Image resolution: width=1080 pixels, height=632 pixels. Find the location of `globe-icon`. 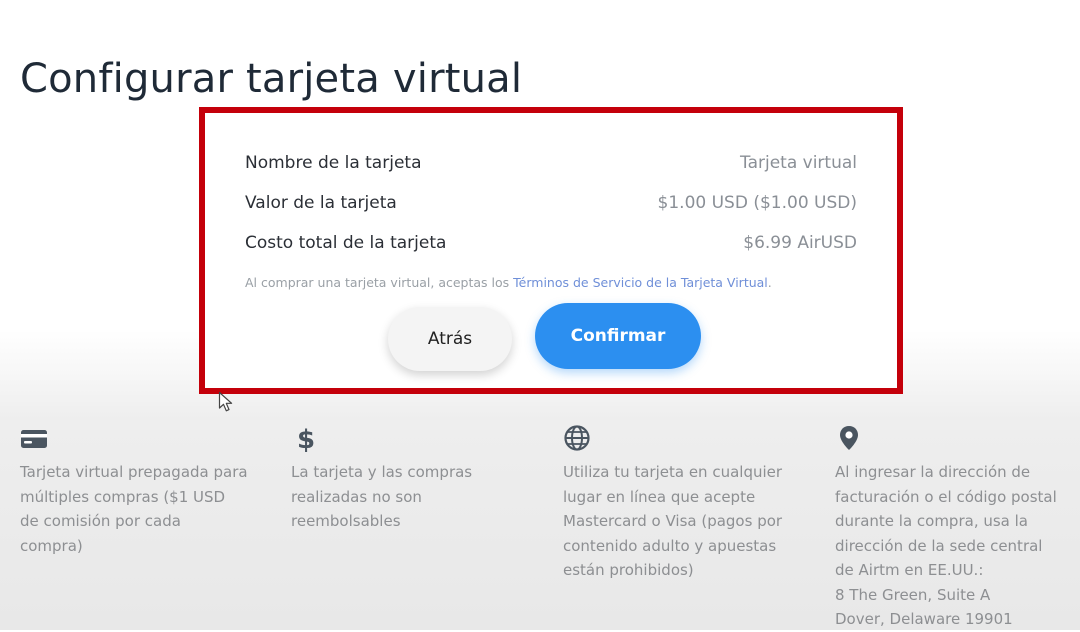

globe-icon is located at coordinates (577, 438).